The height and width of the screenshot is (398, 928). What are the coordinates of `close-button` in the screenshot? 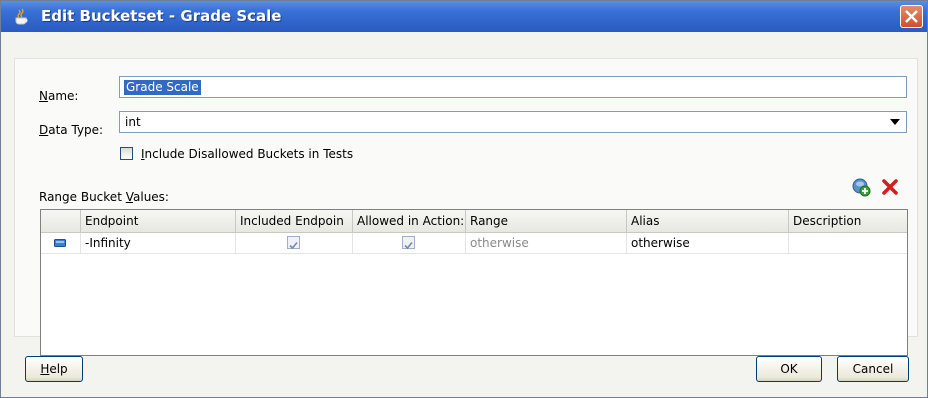 It's located at (911, 16).